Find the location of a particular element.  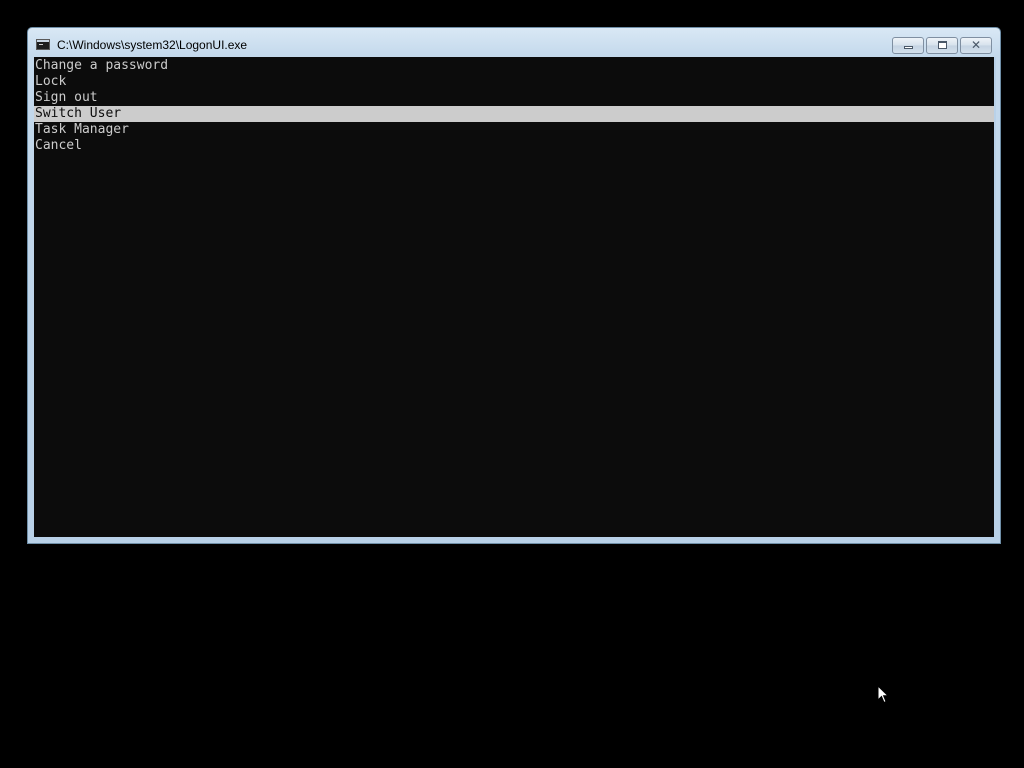

menu-item-cancel: Cancel is located at coordinates (514, 146).